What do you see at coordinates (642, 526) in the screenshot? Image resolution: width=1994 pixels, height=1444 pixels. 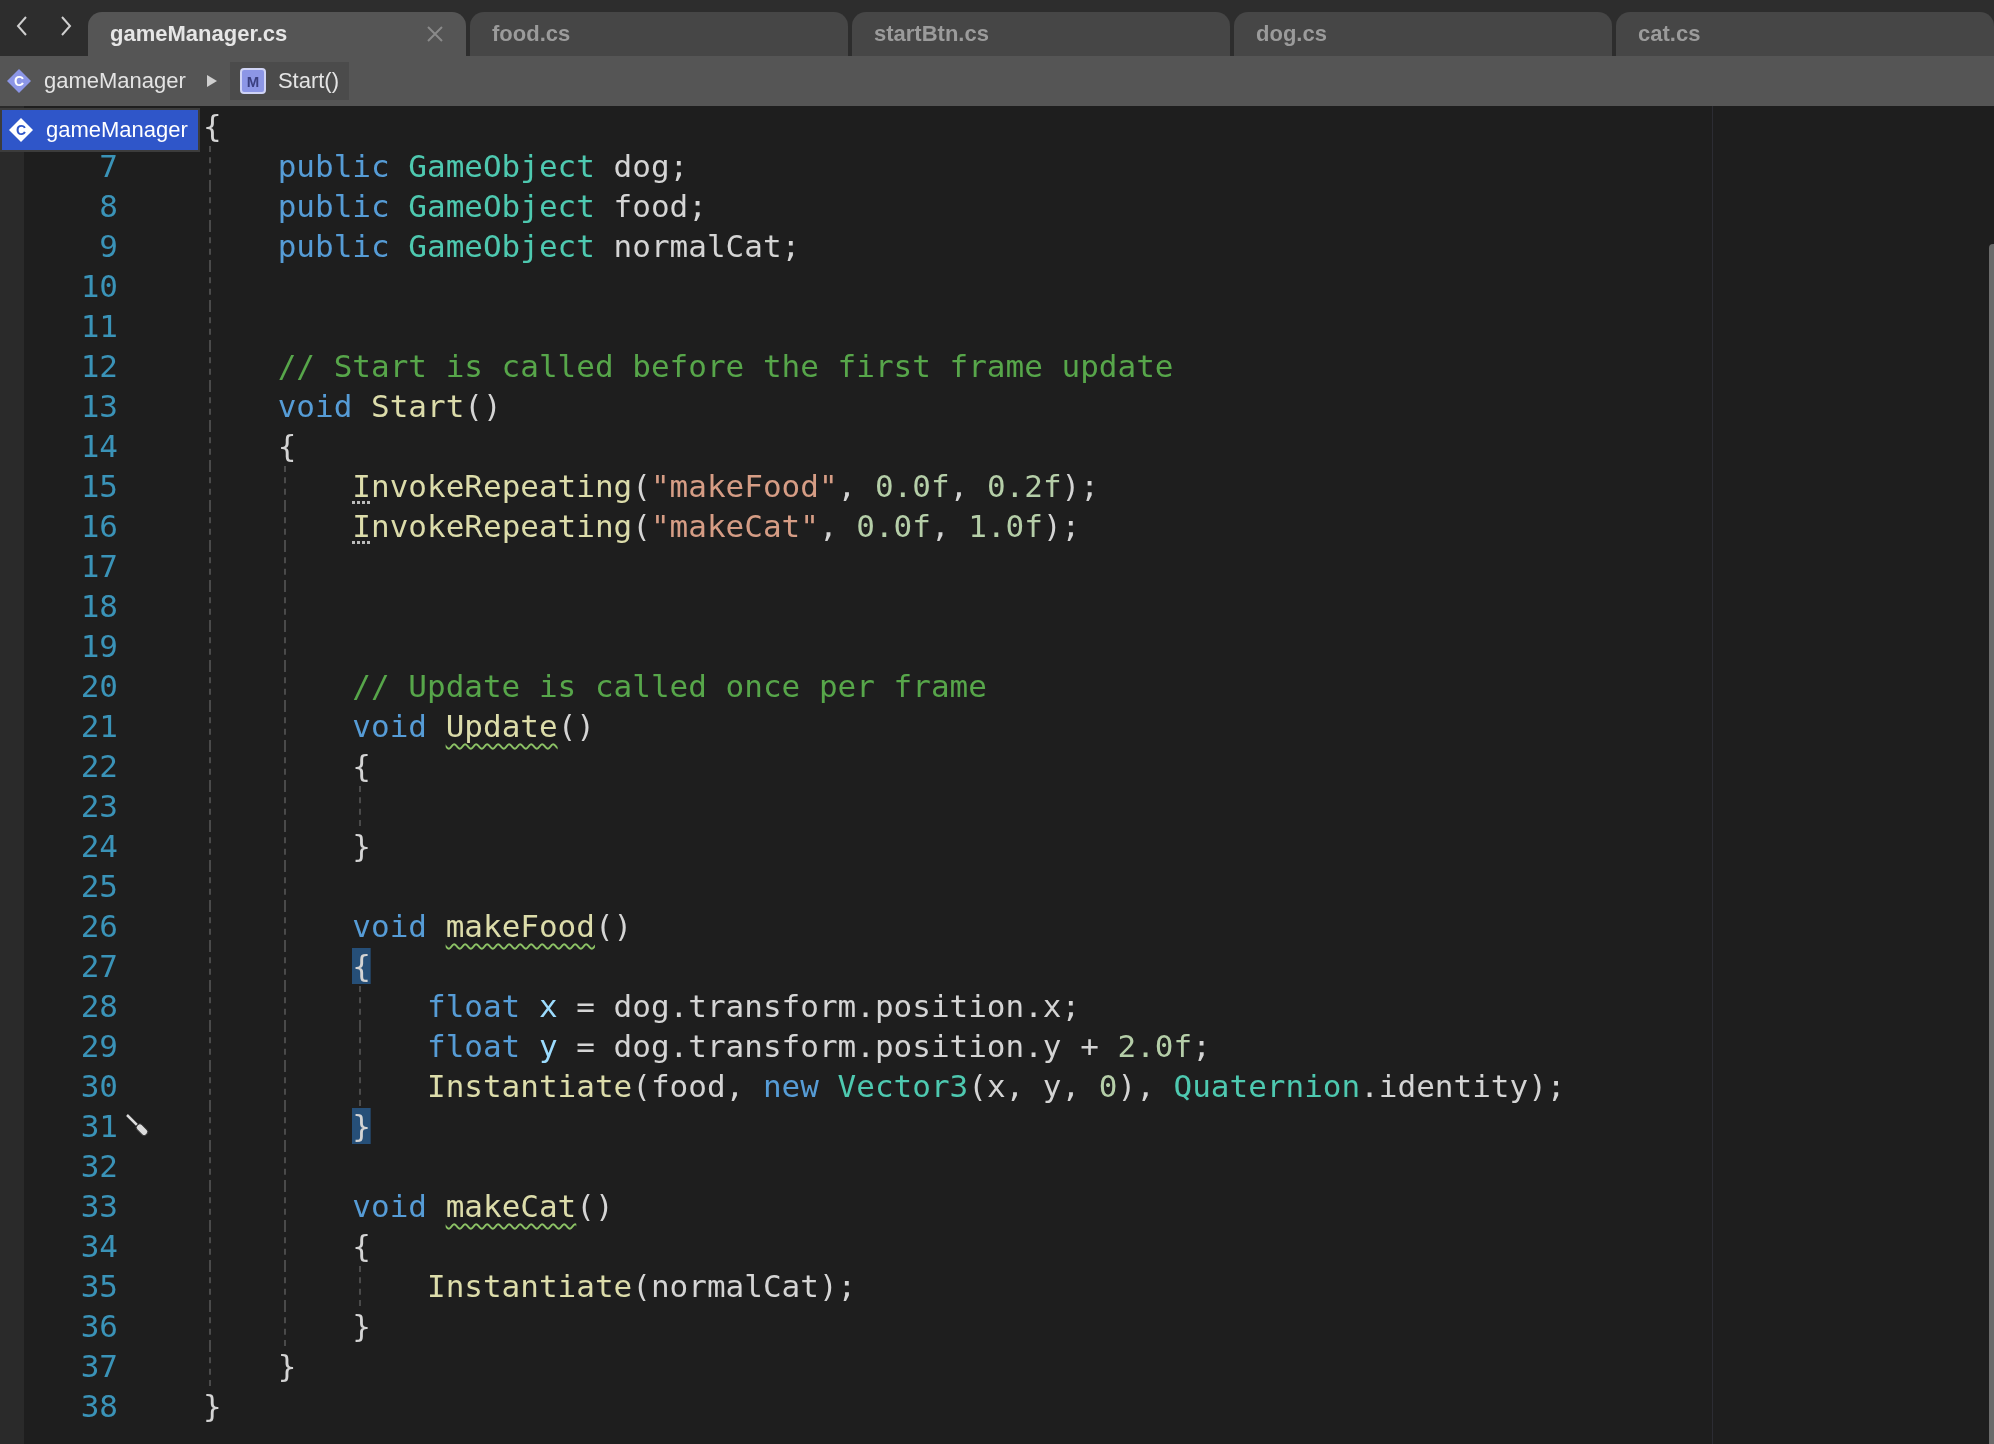 I see `code-line: InvokeRepeating("makeCat", 0.0f, 1.0f);` at bounding box center [642, 526].